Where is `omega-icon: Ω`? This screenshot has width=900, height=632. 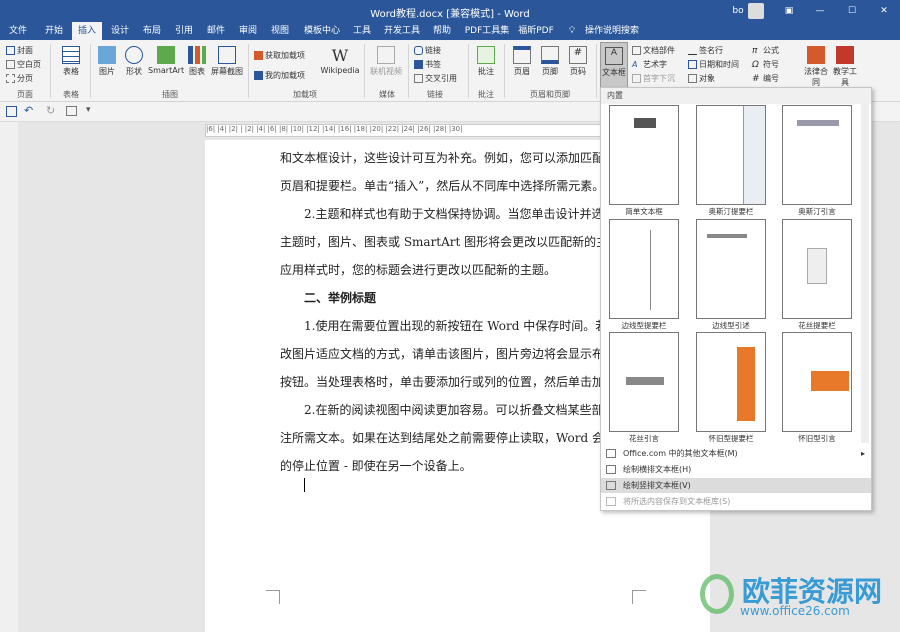
omega-icon: Ω is located at coordinates (755, 65).